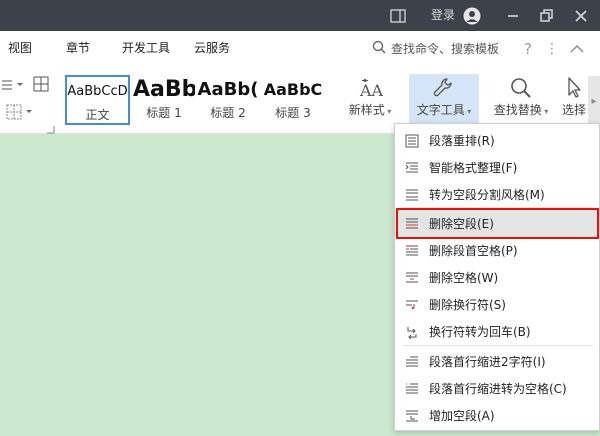  I want to click on paragraph-rearrange-icon, so click(412, 141).